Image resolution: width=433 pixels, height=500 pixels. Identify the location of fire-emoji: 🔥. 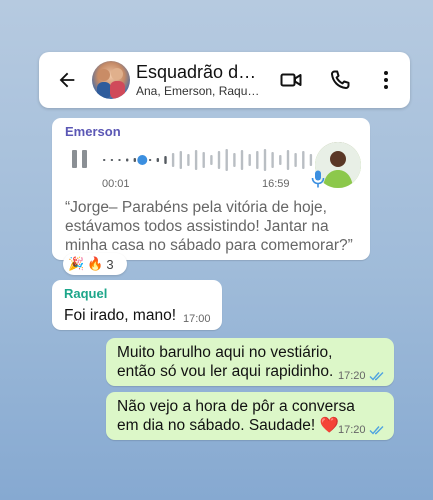
(95, 263).